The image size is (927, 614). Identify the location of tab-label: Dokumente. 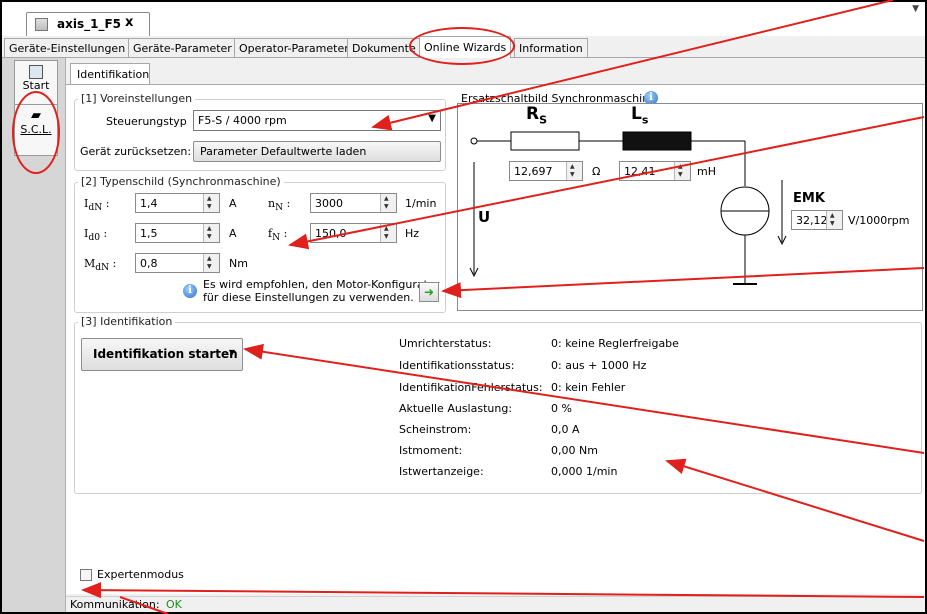
(384, 48).